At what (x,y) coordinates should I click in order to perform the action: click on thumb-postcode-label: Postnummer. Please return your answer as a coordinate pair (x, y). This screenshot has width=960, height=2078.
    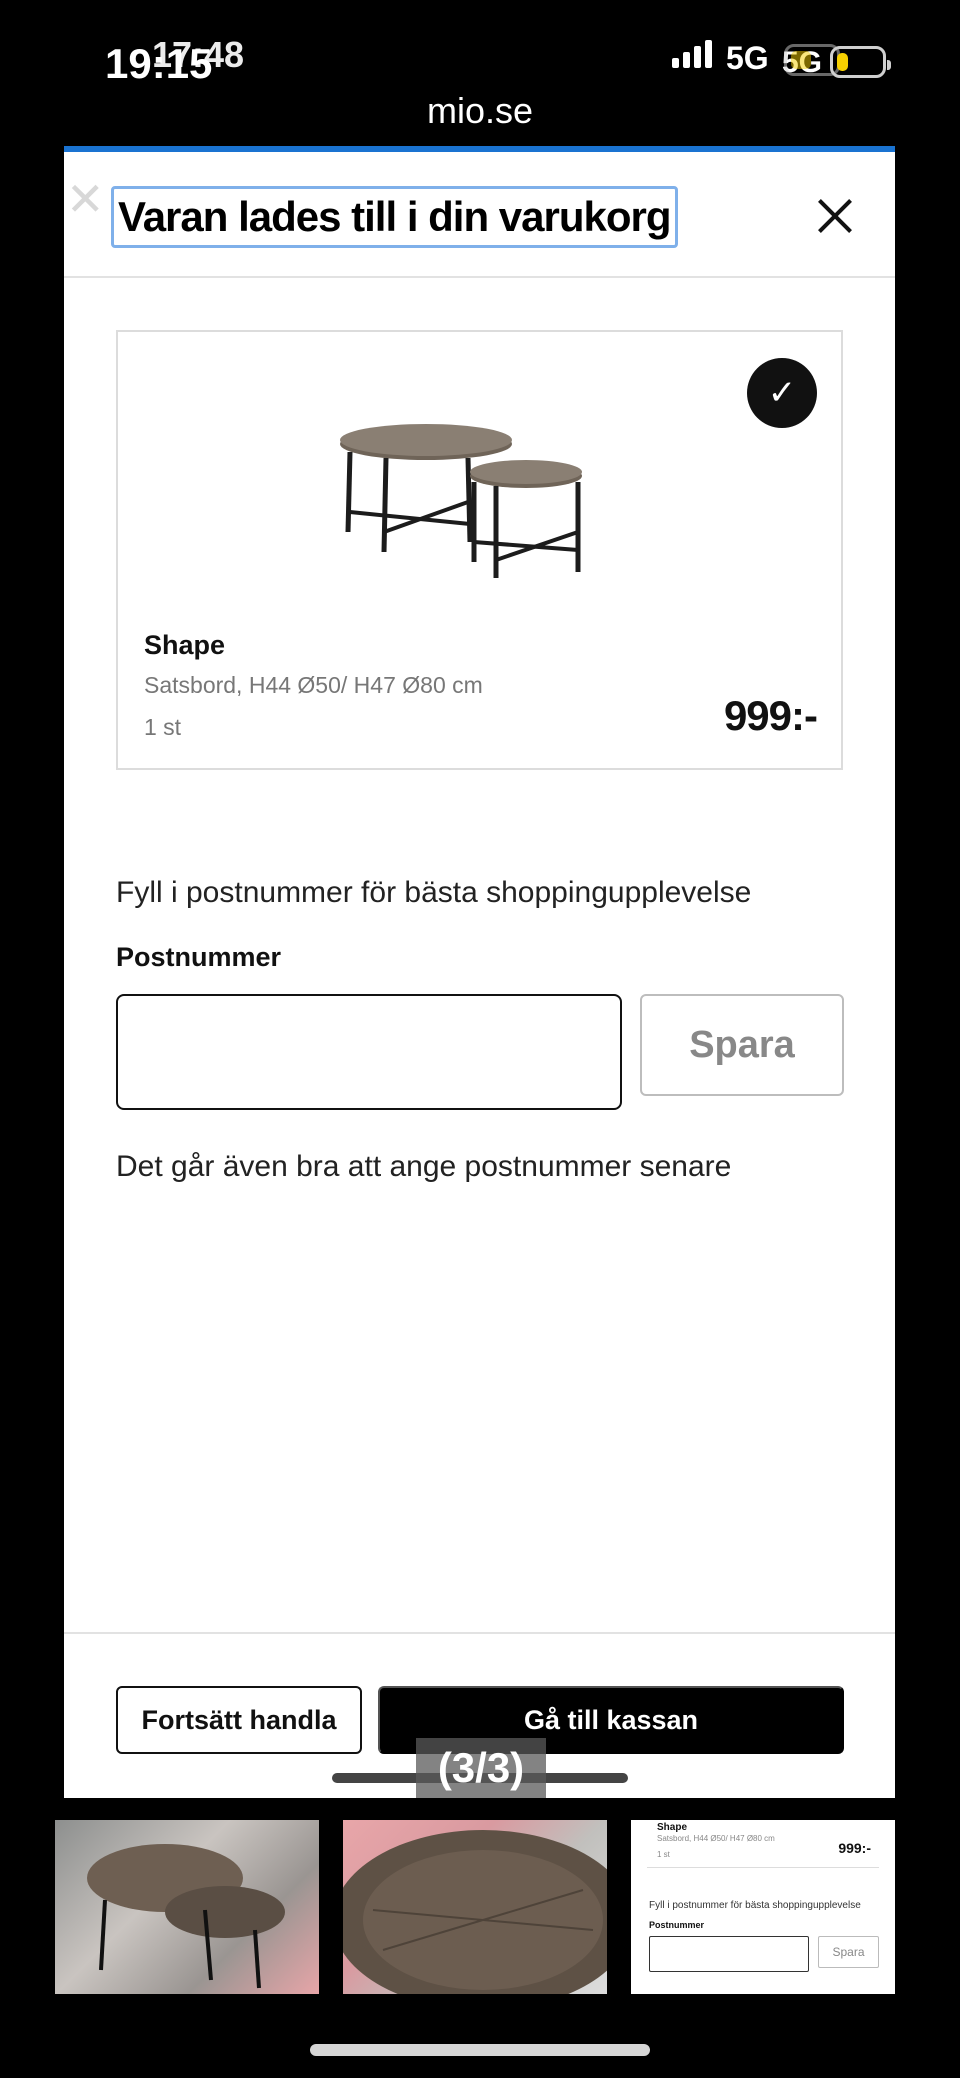
    Looking at the image, I should click on (677, 1925).